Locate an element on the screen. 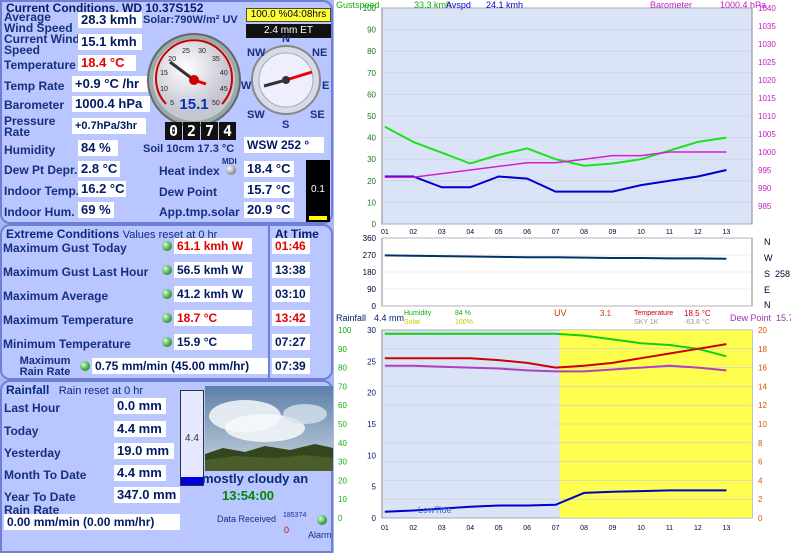  temp-y-tick-label: 12 is located at coordinates (762, 405).